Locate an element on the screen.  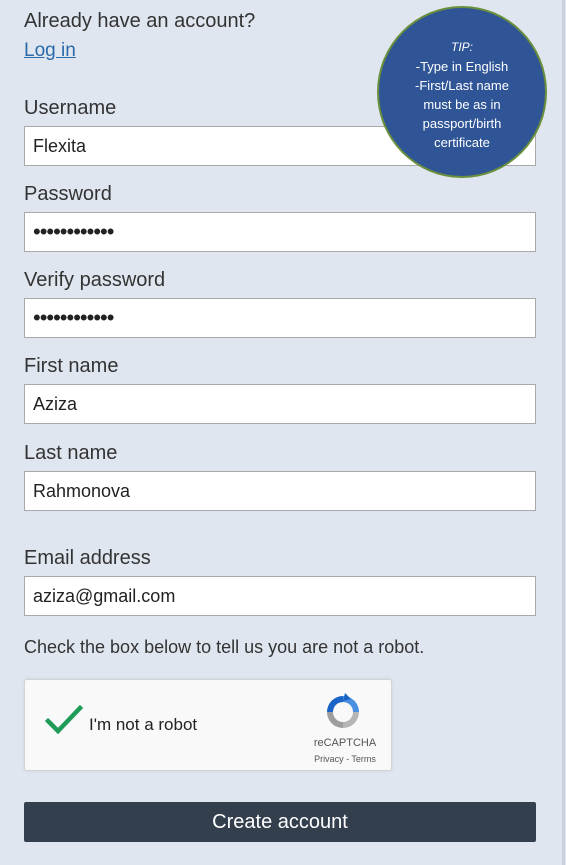
recaptcha-logo-icon is located at coordinates (343, 710).